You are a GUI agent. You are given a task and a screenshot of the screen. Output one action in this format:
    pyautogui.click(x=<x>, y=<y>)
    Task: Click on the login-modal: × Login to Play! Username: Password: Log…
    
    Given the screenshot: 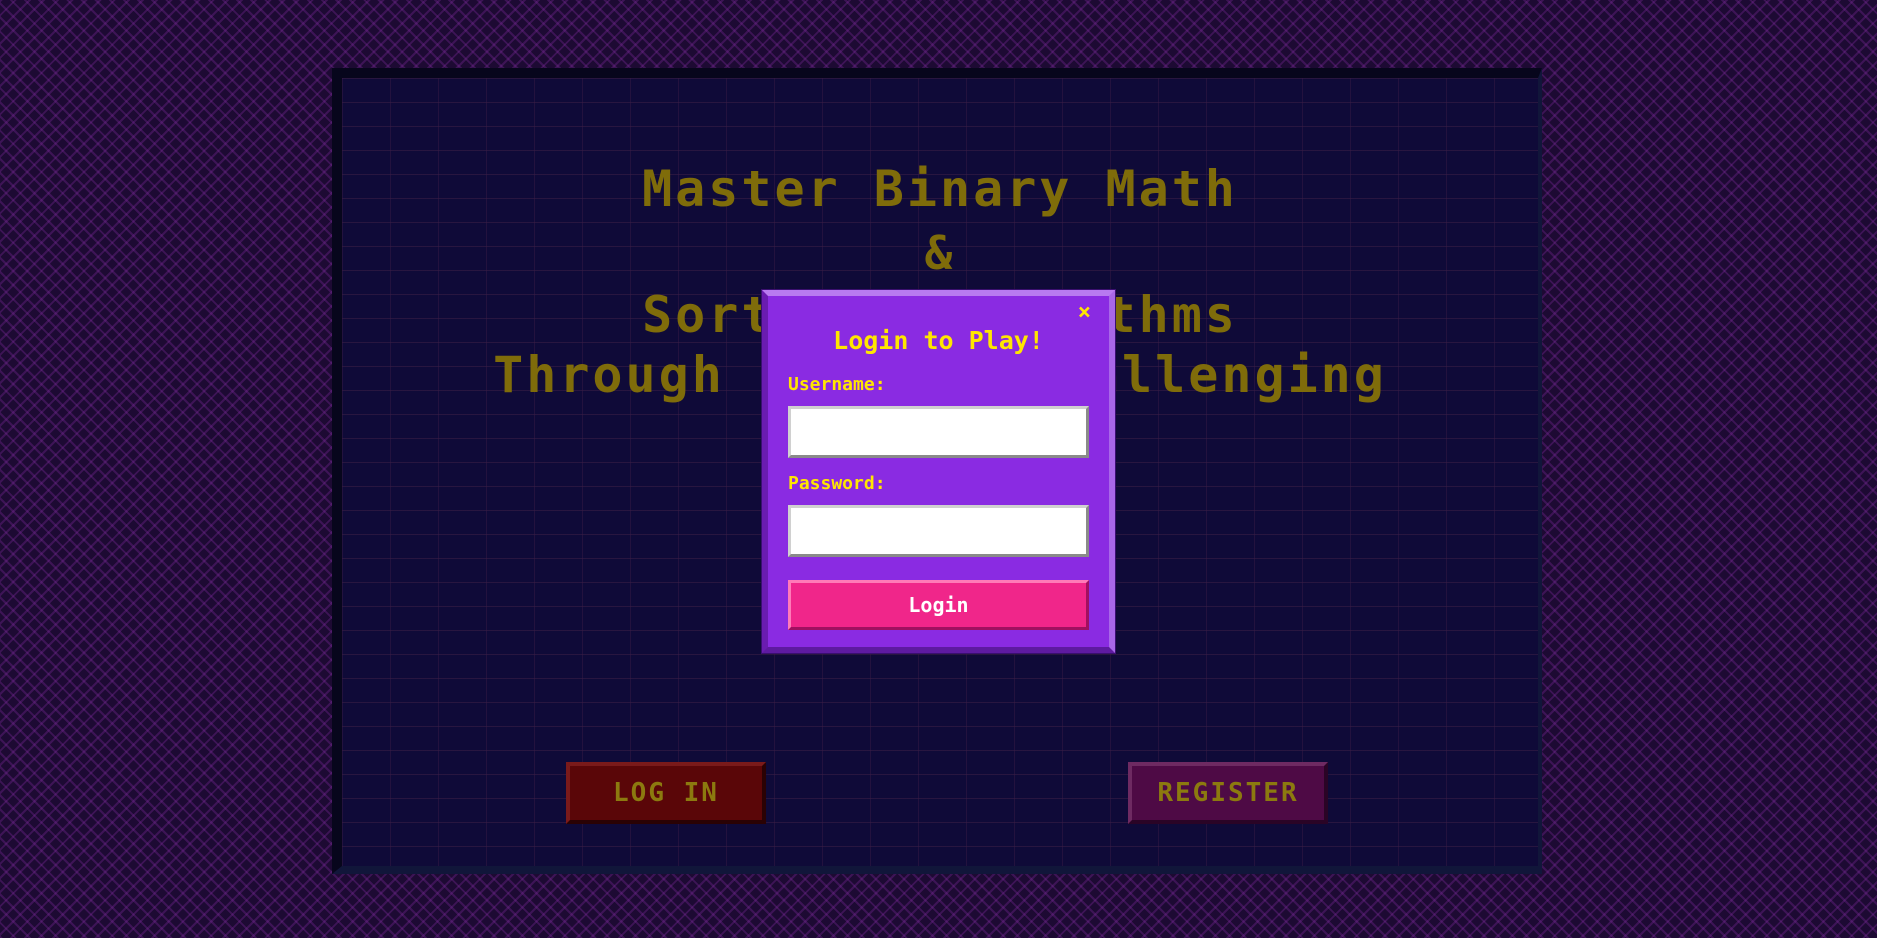 What is the action you would take?
    pyautogui.click(x=938, y=471)
    